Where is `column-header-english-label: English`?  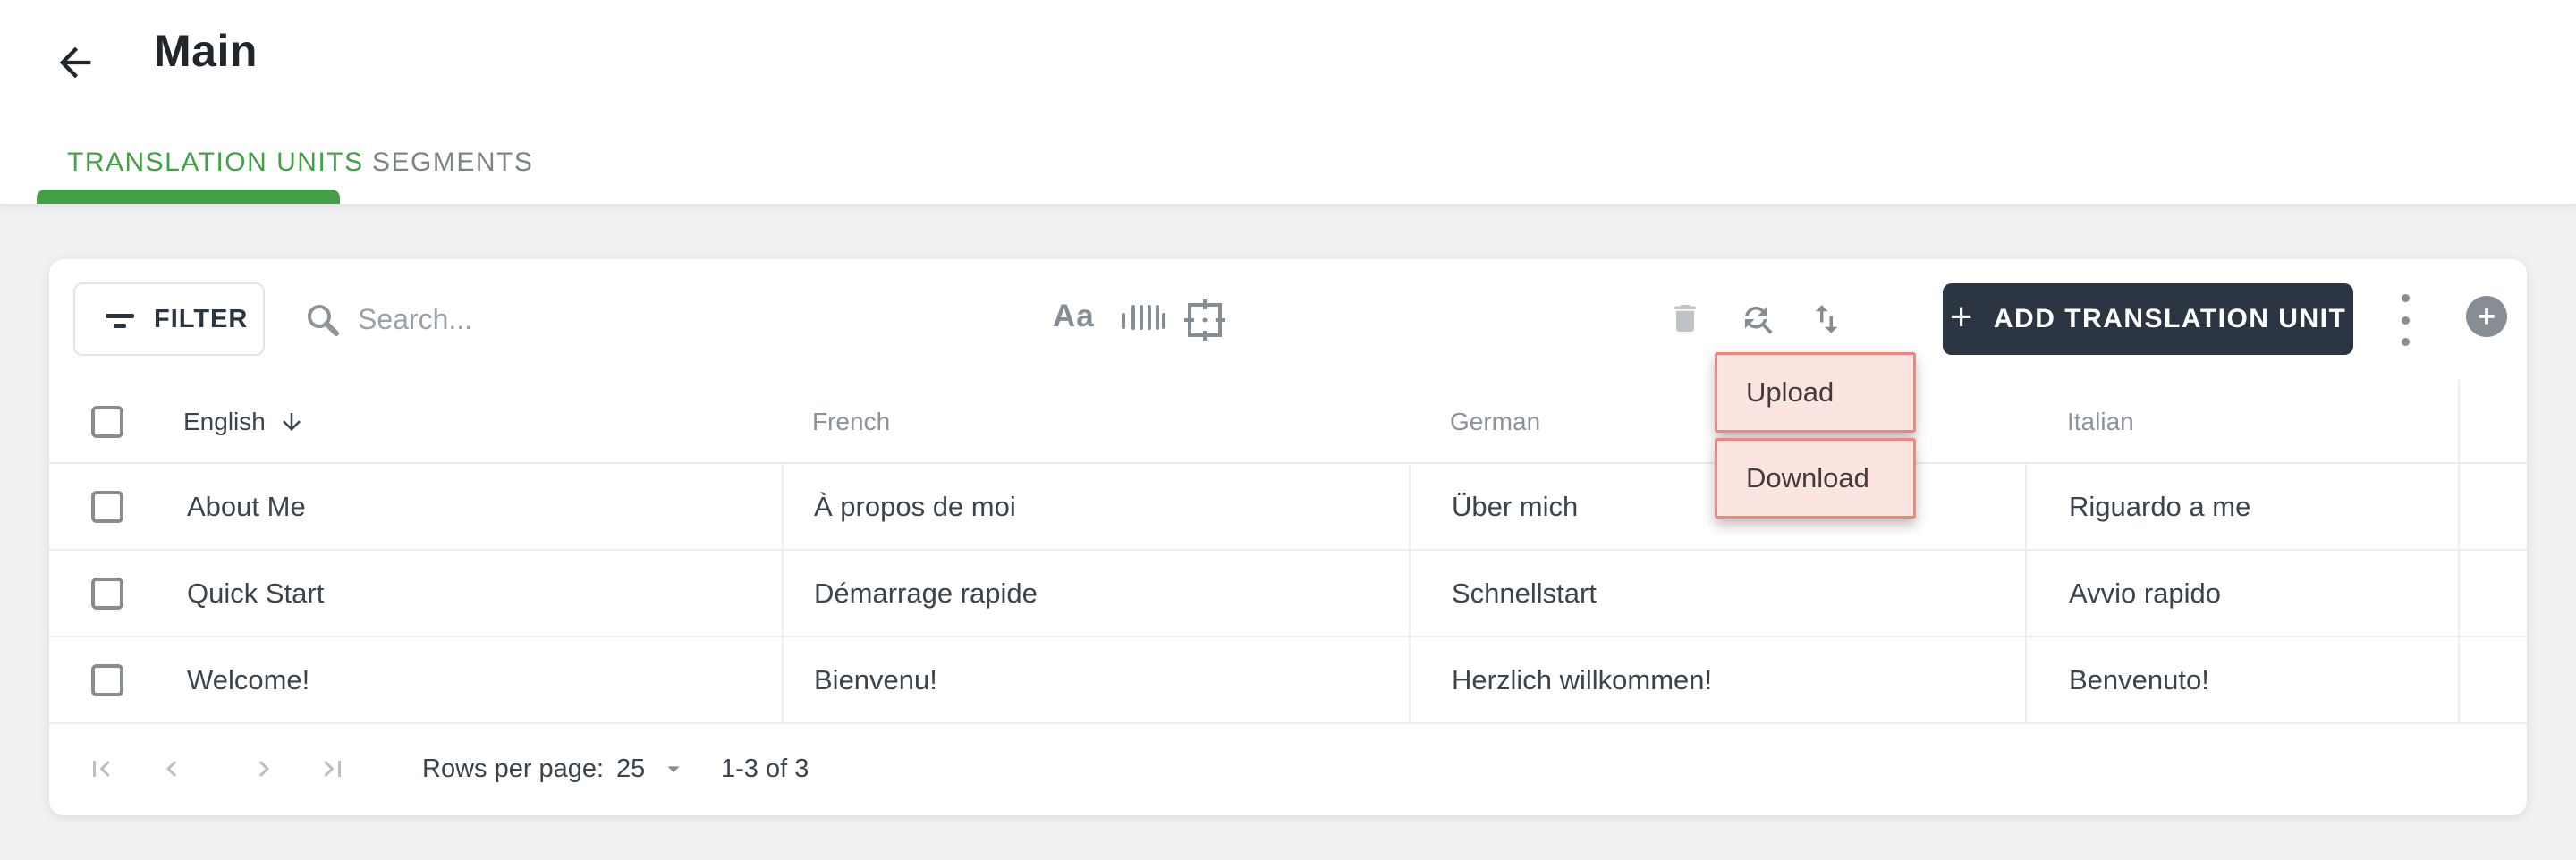 column-header-english-label: English is located at coordinates (224, 422).